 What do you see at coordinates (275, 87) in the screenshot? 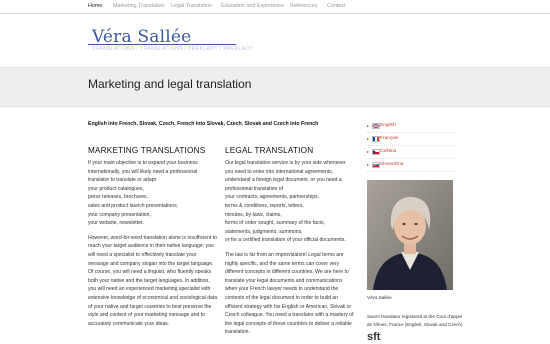
I see `page-banner: Marketing and legal translation` at bounding box center [275, 87].